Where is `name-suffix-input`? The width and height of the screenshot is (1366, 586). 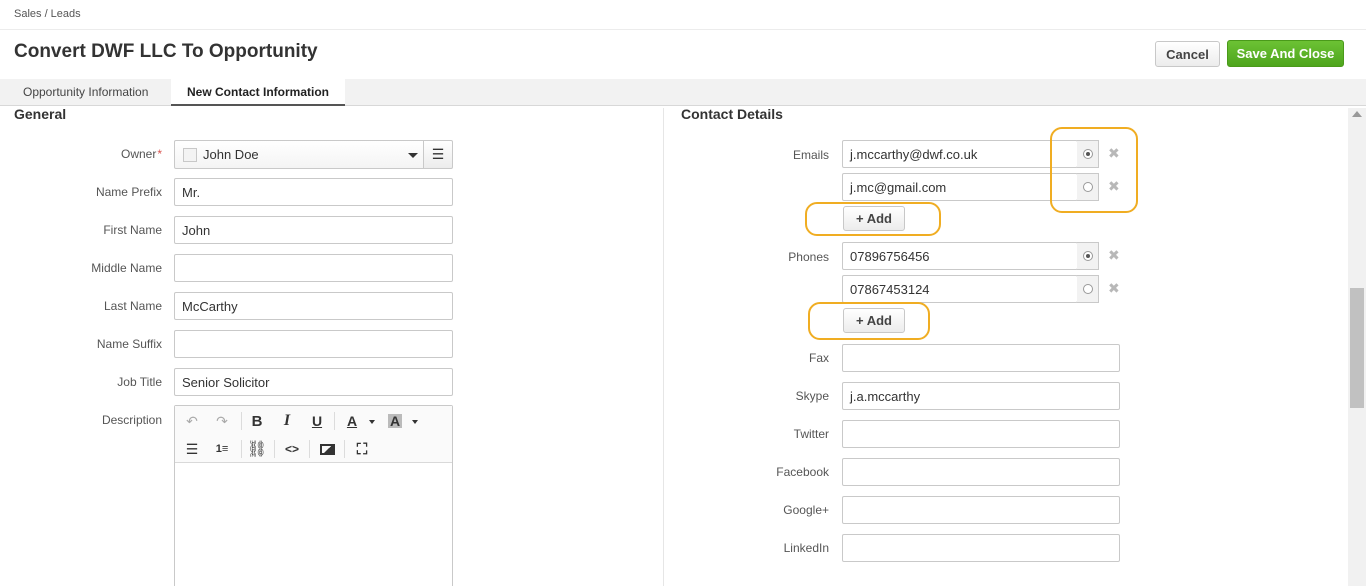 name-suffix-input is located at coordinates (313, 344).